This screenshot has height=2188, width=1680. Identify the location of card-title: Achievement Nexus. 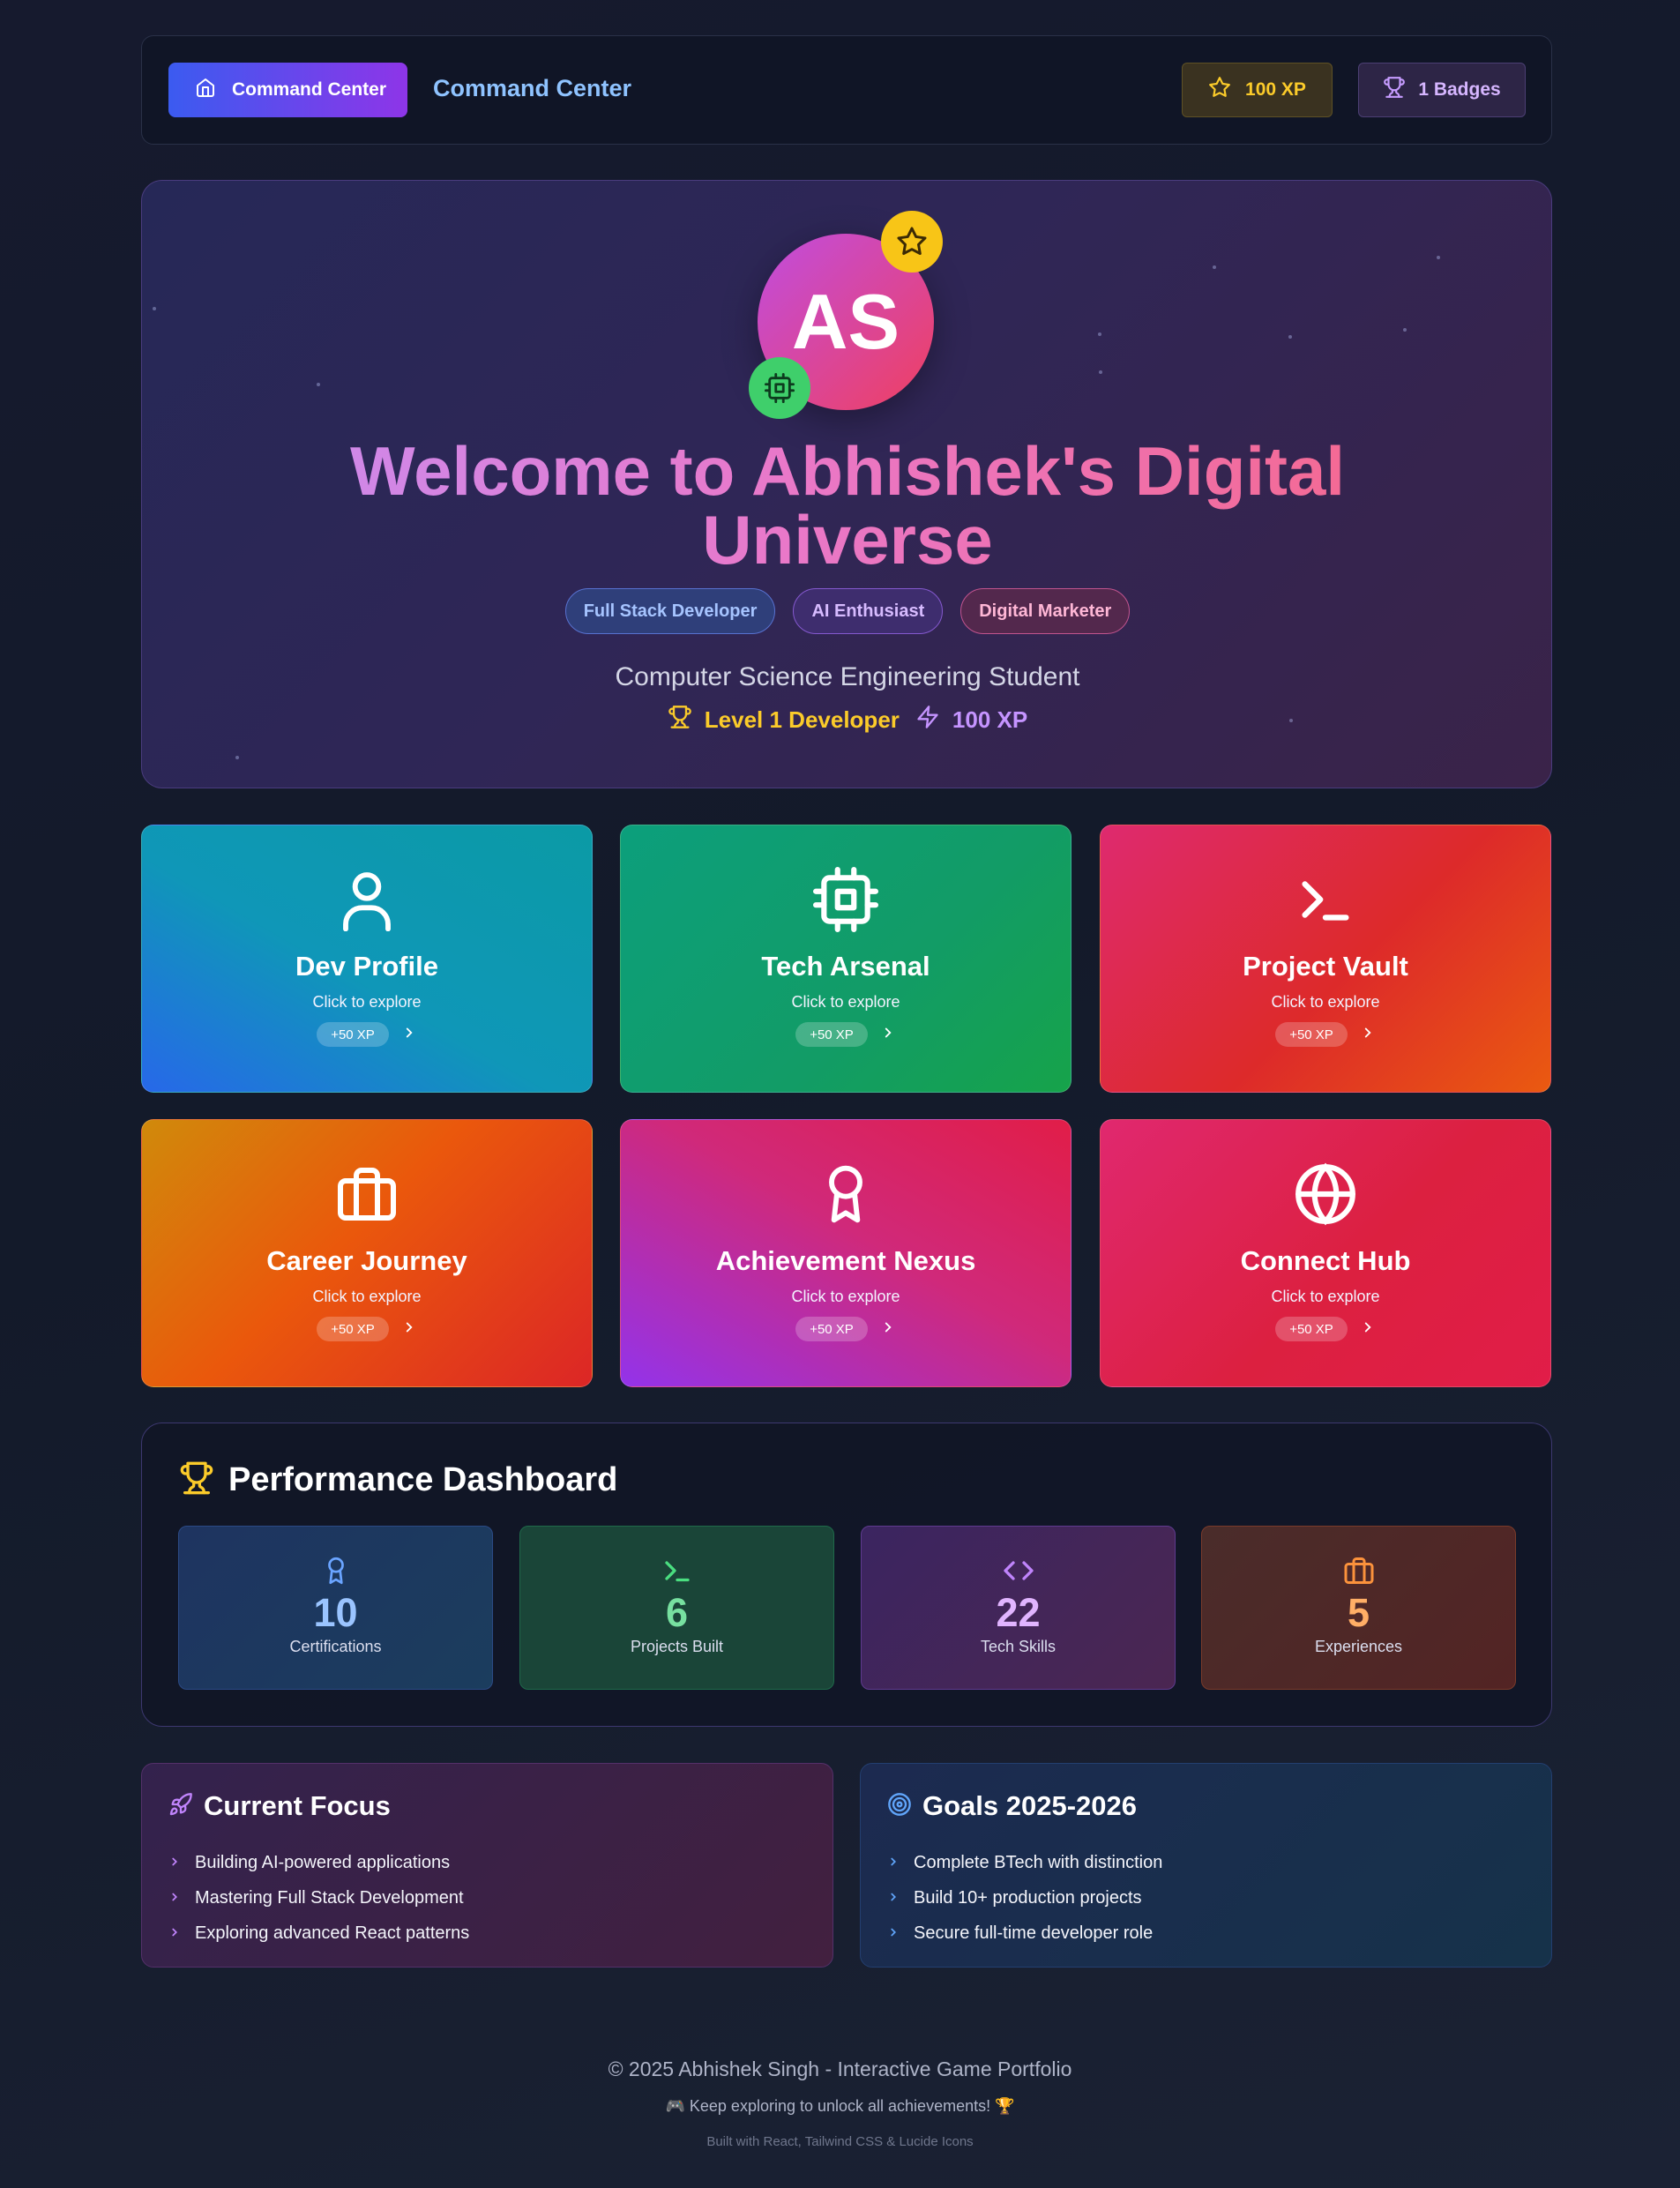
(845, 1260).